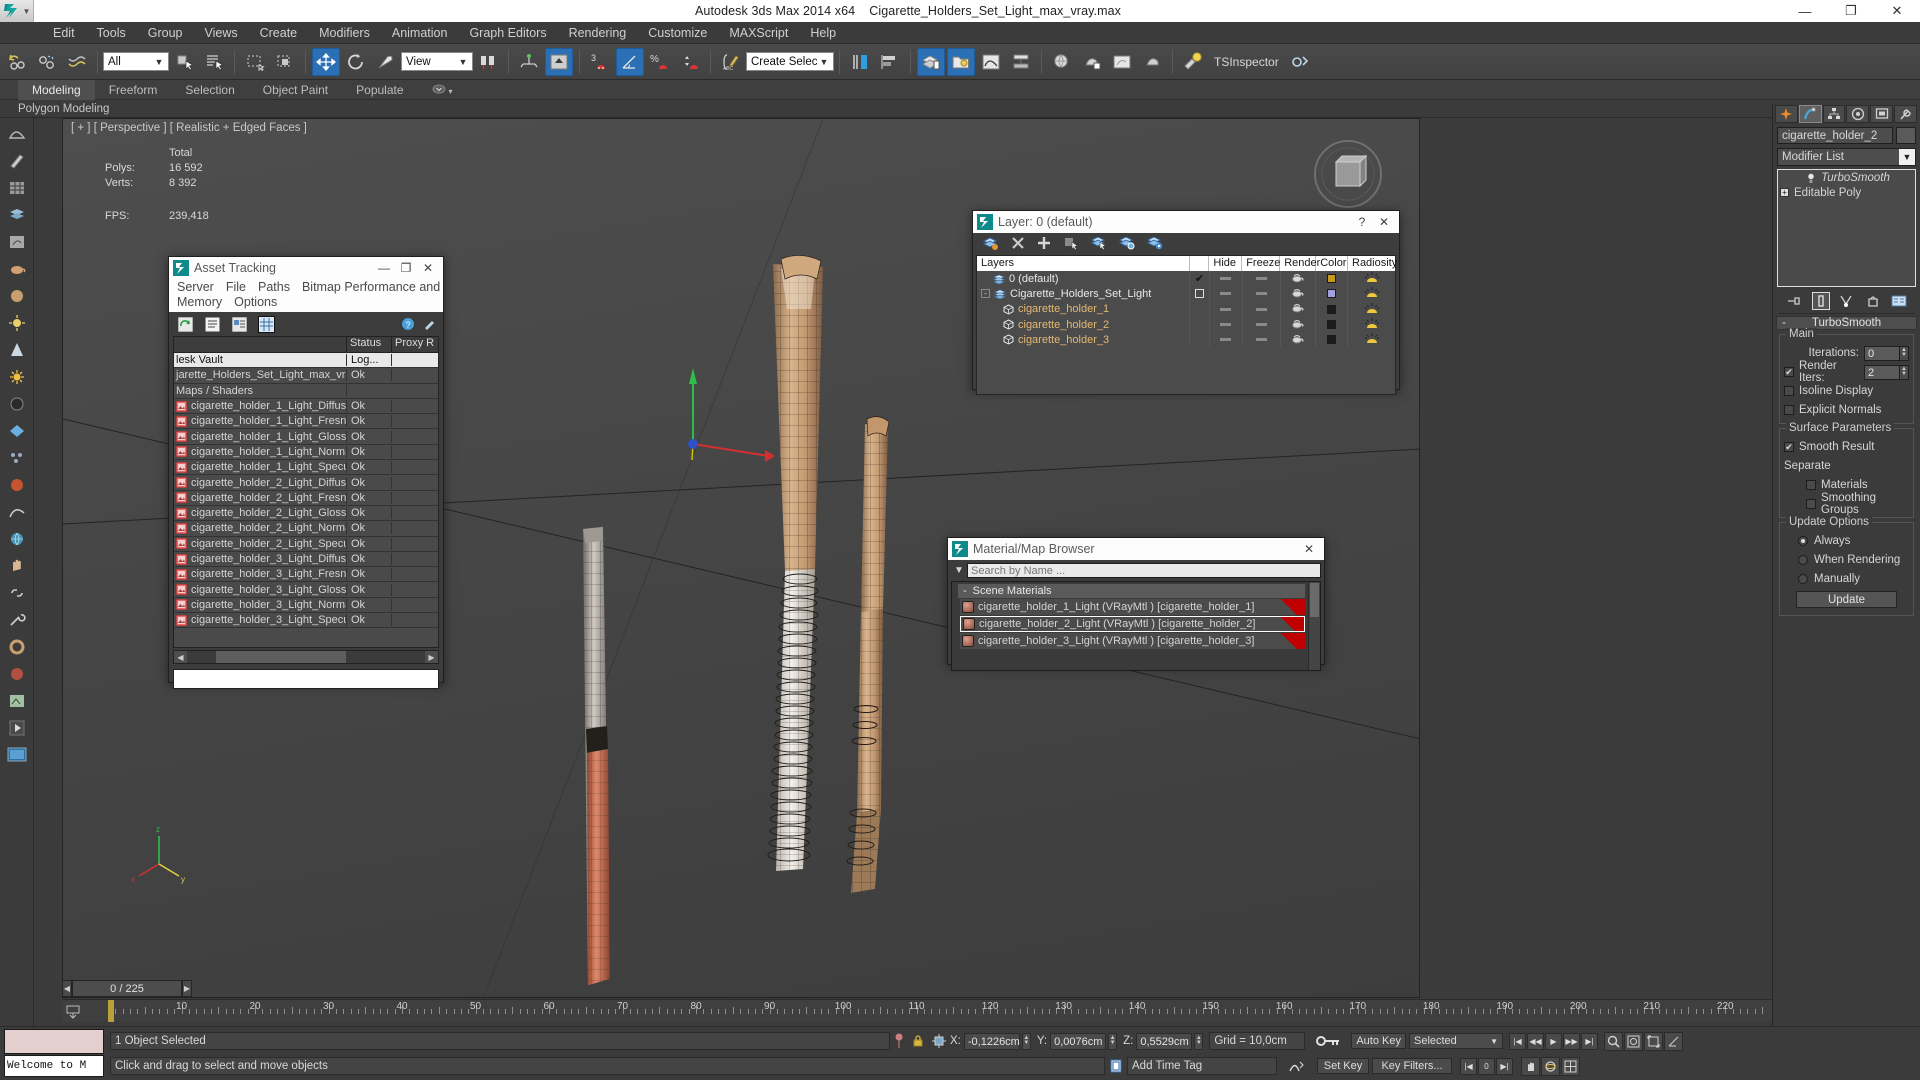  What do you see at coordinates (660, 62) in the screenshot?
I see `percent-snap-toggle: %` at bounding box center [660, 62].